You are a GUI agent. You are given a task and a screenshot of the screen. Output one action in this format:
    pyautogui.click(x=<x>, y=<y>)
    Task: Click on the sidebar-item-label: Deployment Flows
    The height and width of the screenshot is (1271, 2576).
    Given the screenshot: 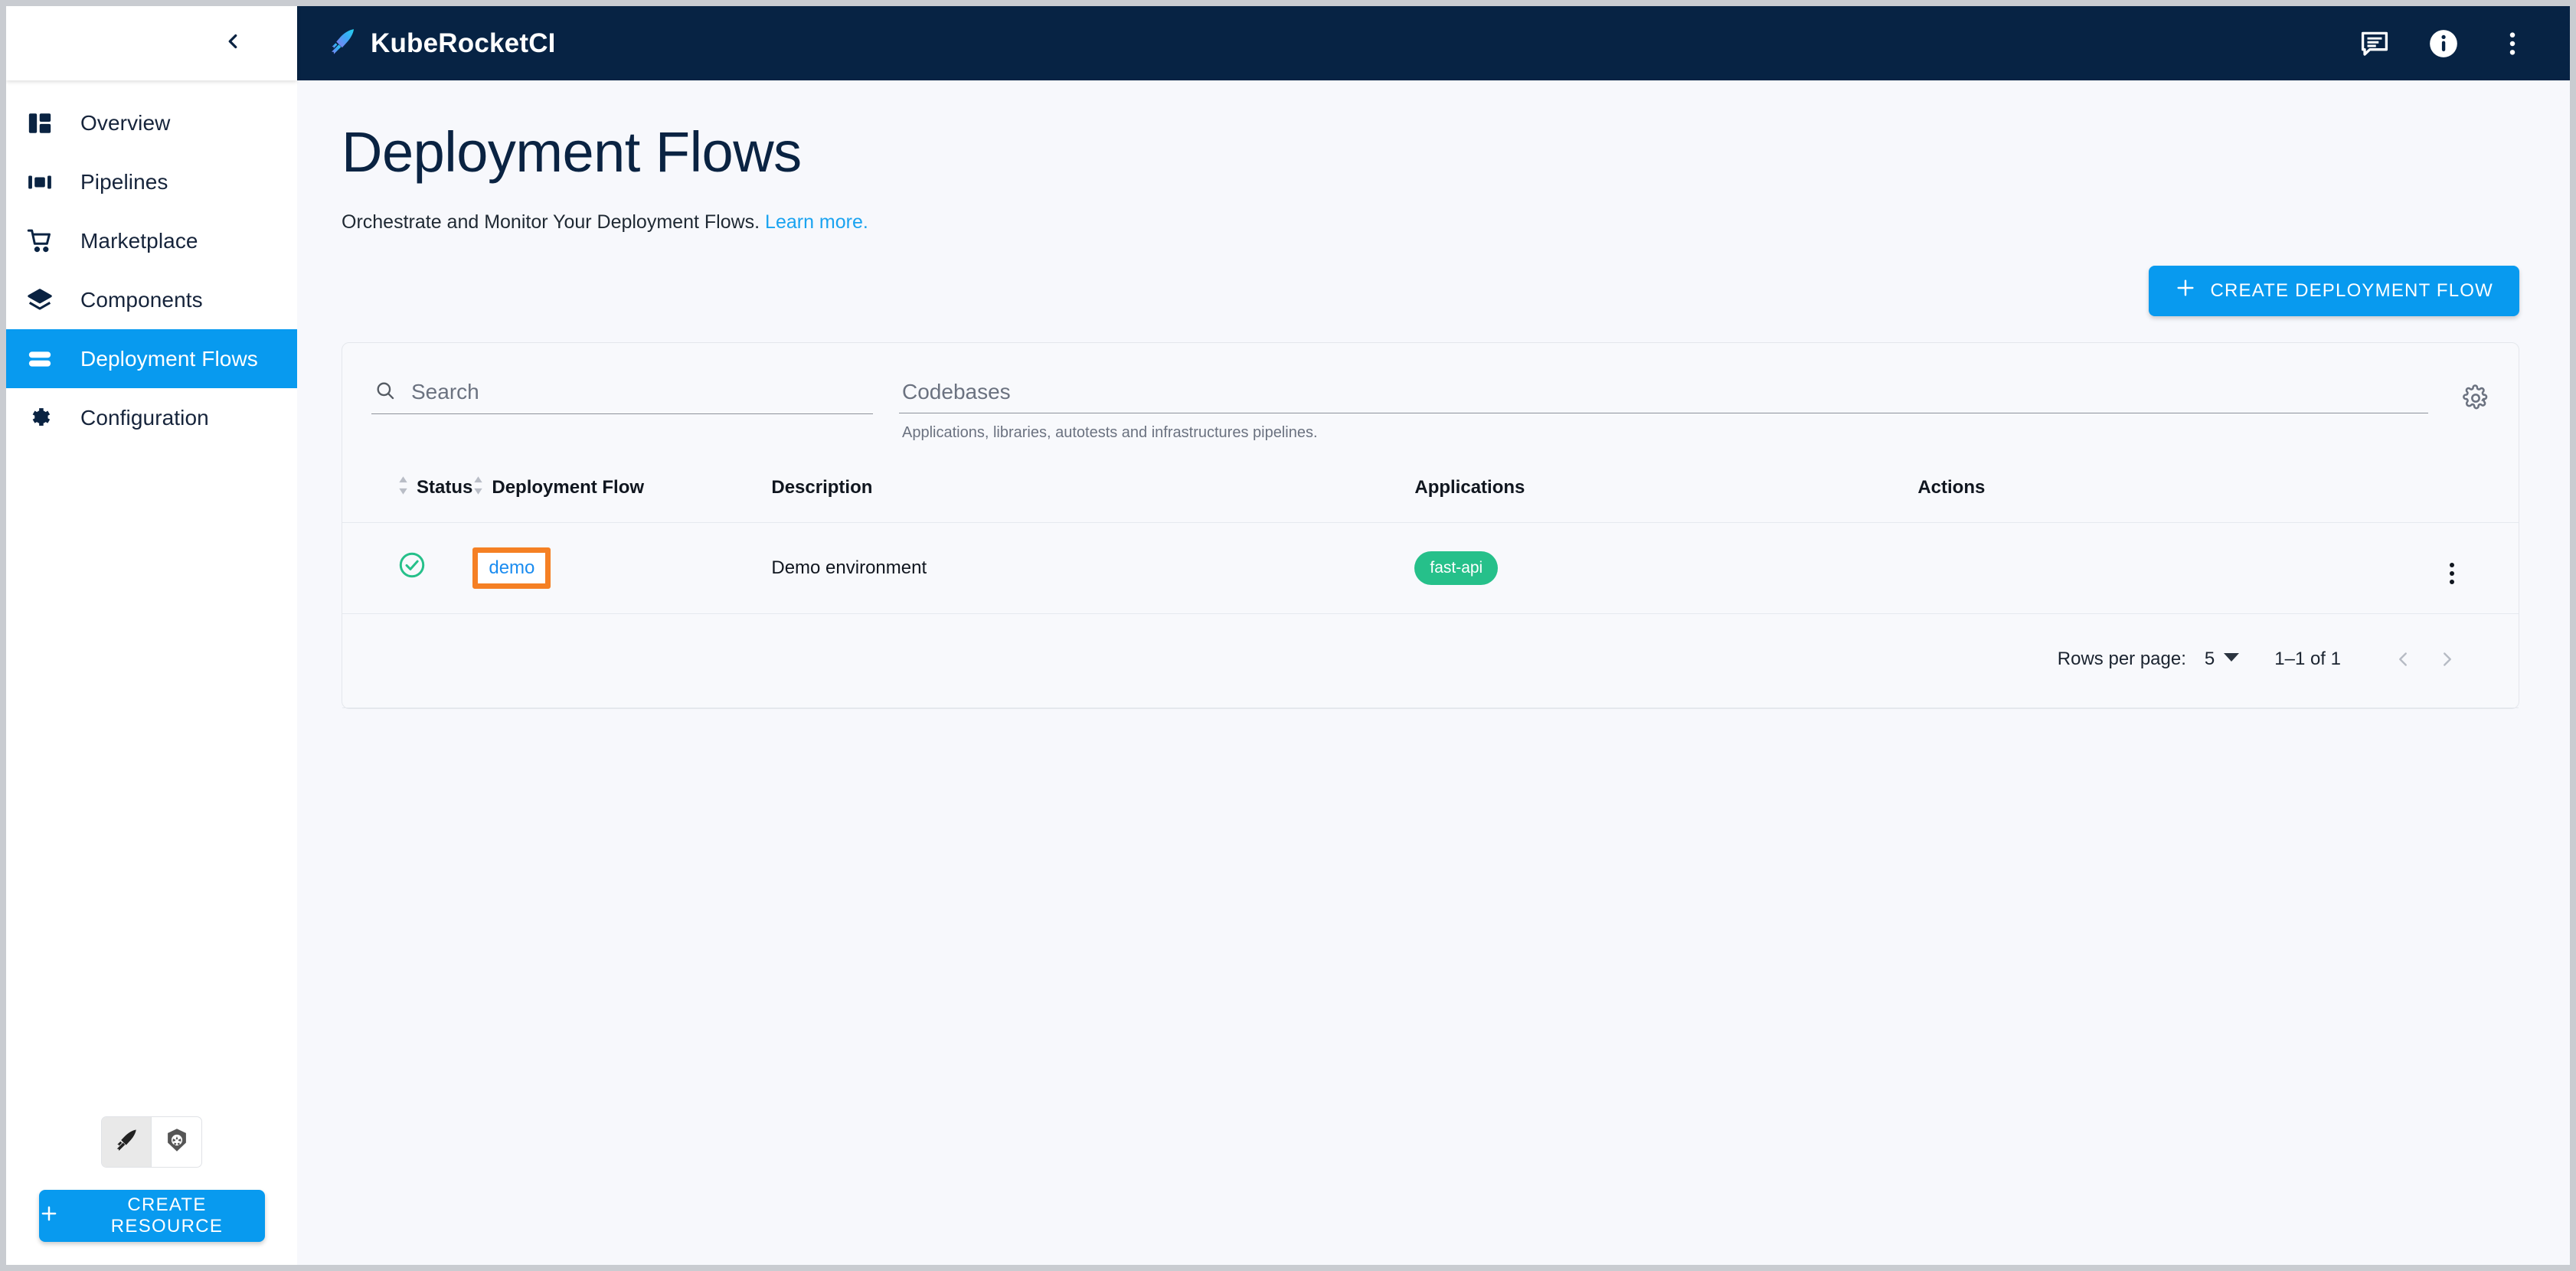 What is the action you would take?
    pyautogui.click(x=169, y=359)
    